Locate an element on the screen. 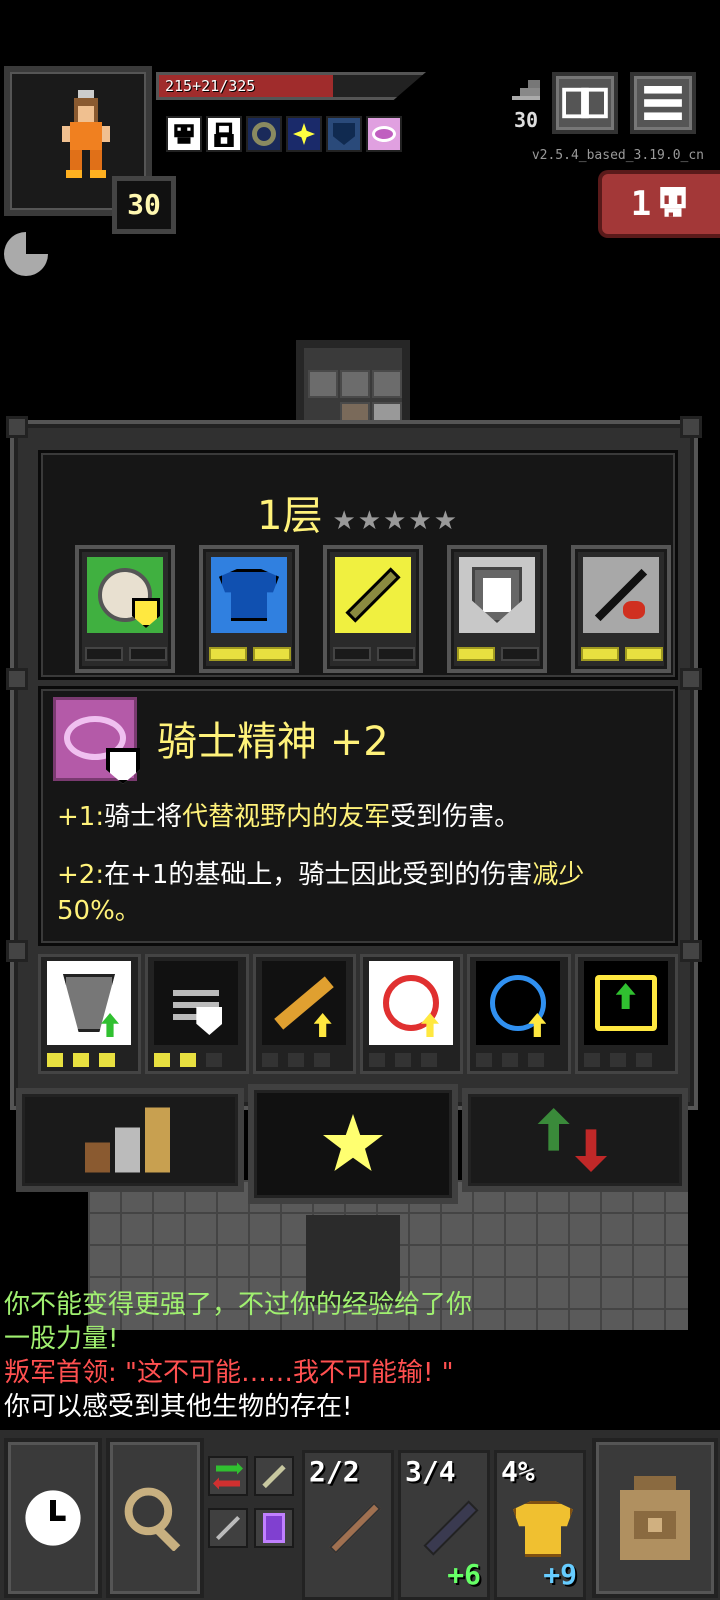 The height and width of the screenshot is (1600, 720). star-icon is located at coordinates (353, 1142).